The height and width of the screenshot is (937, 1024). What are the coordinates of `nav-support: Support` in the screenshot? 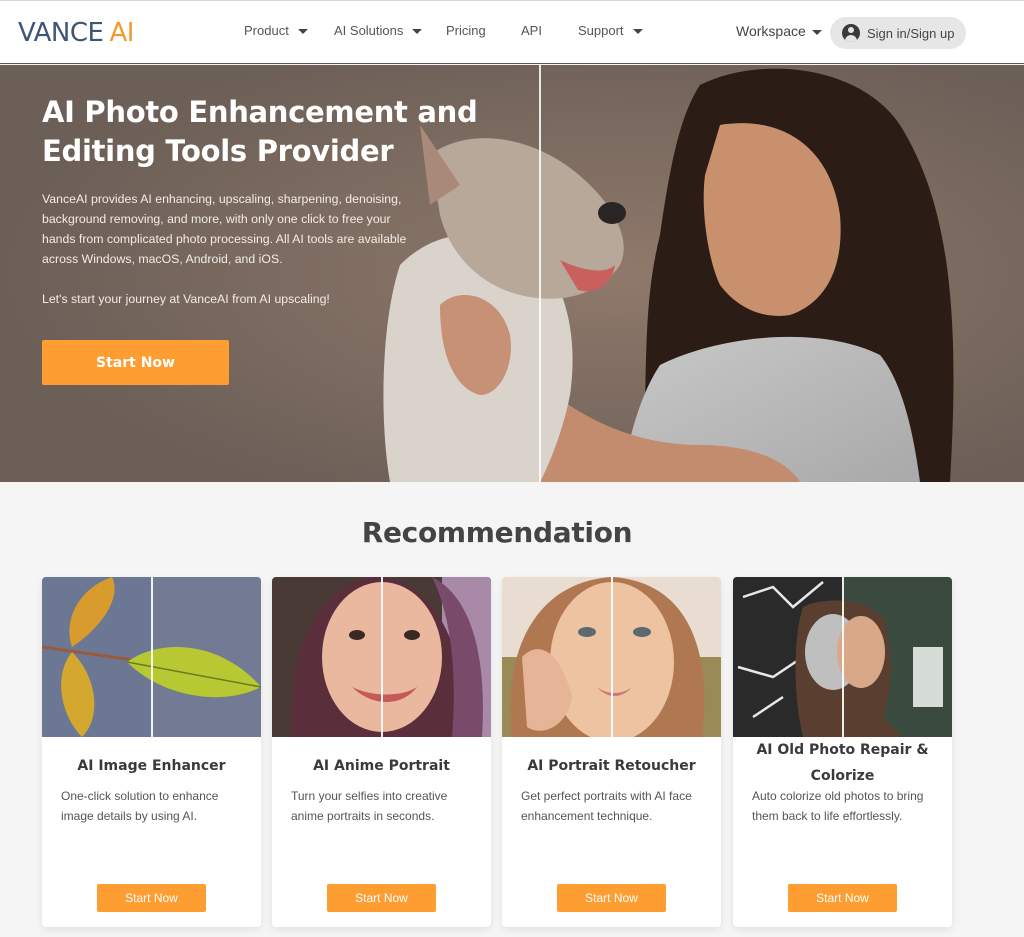 It's located at (610, 30).